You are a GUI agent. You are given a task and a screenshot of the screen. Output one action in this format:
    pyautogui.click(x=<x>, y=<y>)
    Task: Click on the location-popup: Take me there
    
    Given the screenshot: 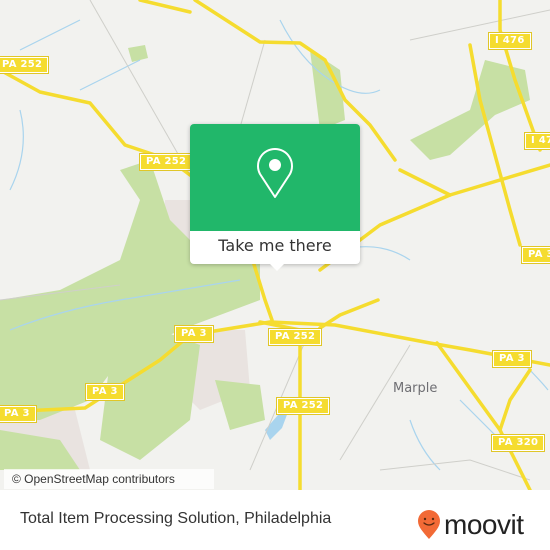 What is the action you would take?
    pyautogui.click(x=275, y=197)
    